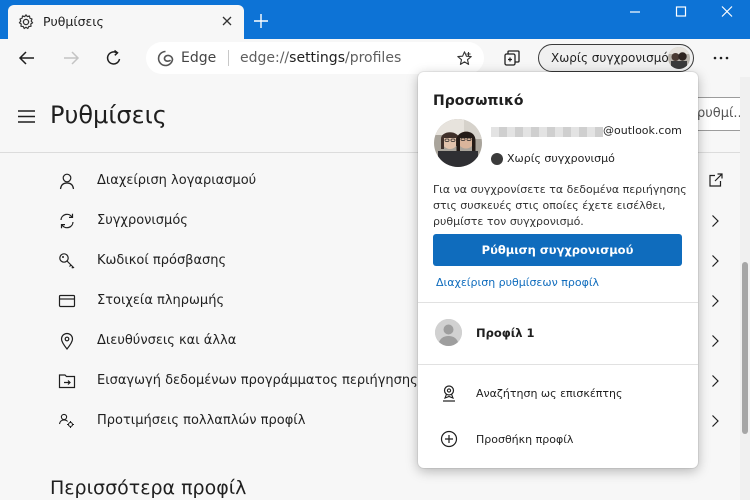  Describe the element at coordinates (67, 221) in the screenshot. I see `sync-icon` at that location.